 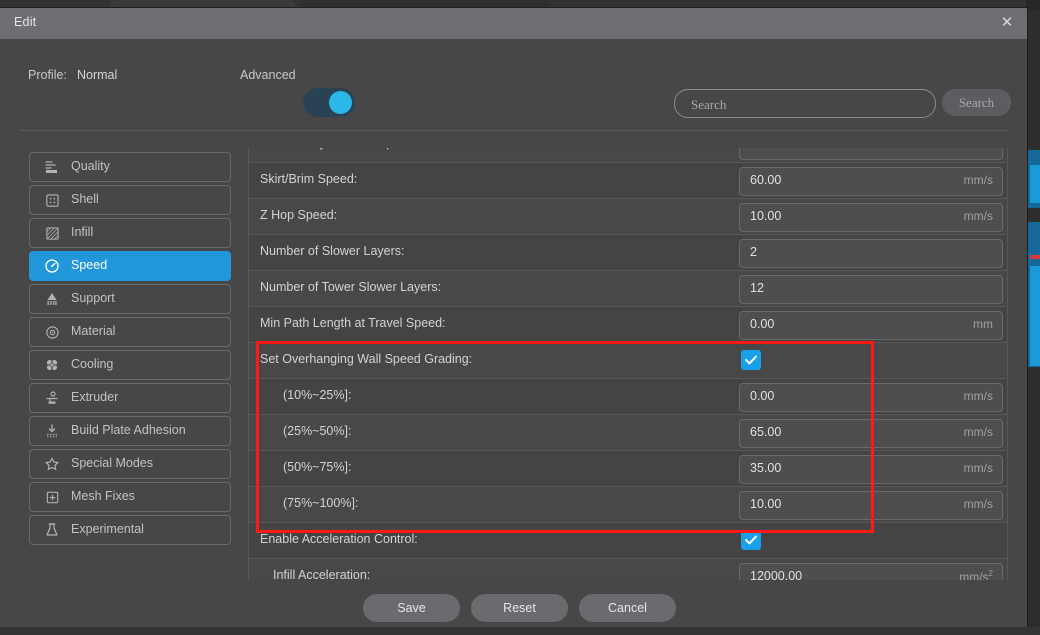 What do you see at coordinates (871, 253) in the screenshot?
I see `setting-input: 2` at bounding box center [871, 253].